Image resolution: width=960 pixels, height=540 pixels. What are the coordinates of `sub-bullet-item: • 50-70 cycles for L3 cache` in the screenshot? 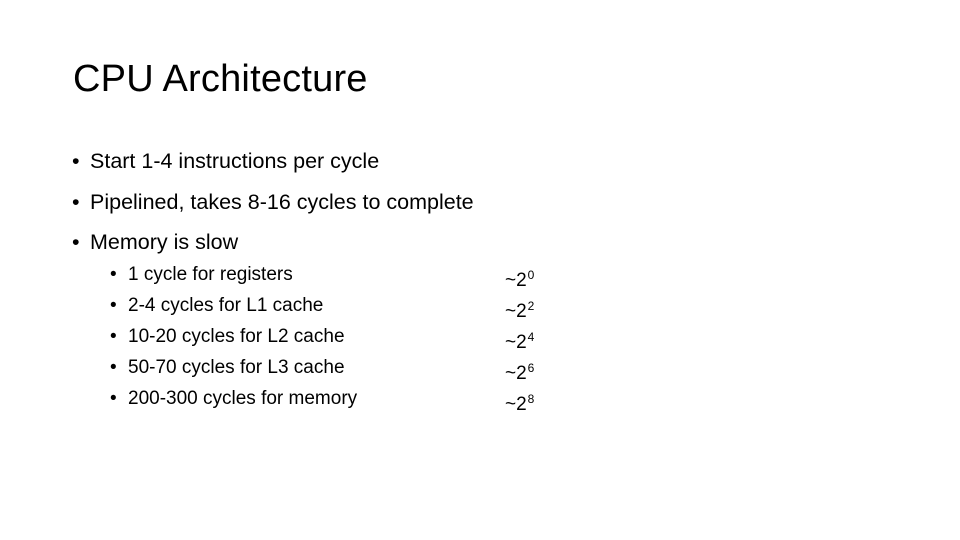 It's located at (227, 368).